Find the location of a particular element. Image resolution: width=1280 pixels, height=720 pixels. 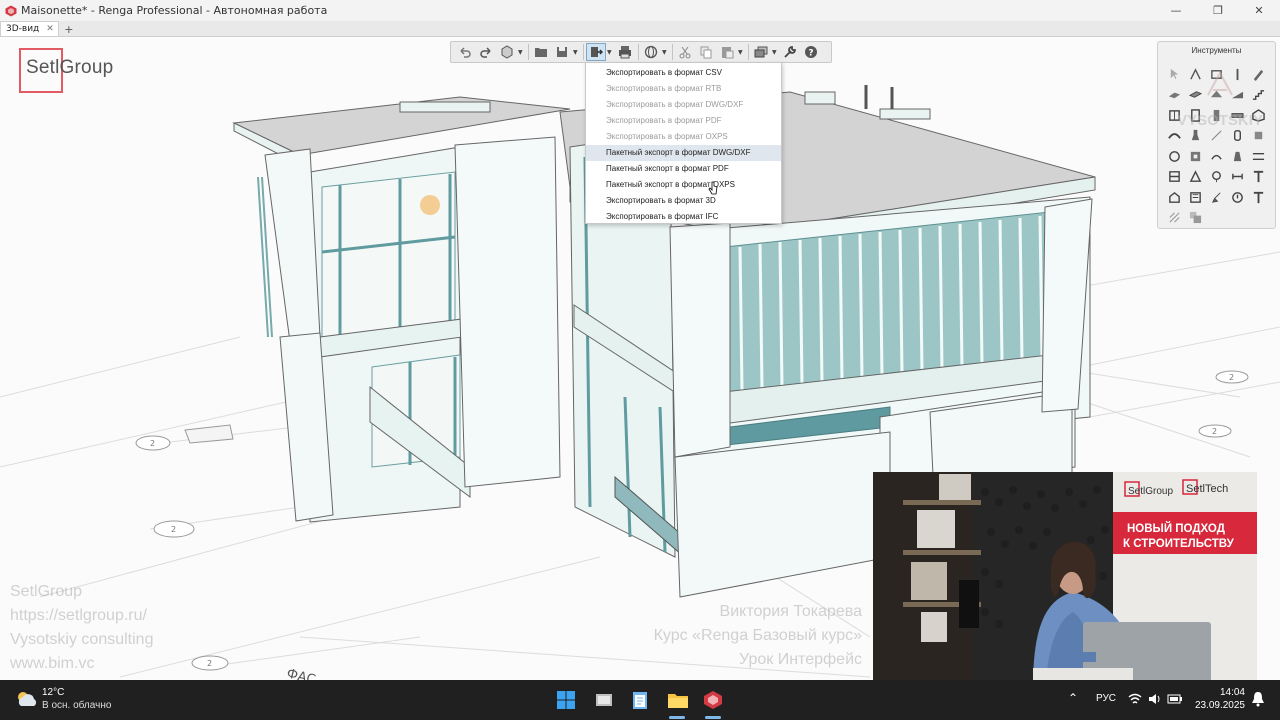

elevation-tool-icon is located at coordinates (1174, 197).